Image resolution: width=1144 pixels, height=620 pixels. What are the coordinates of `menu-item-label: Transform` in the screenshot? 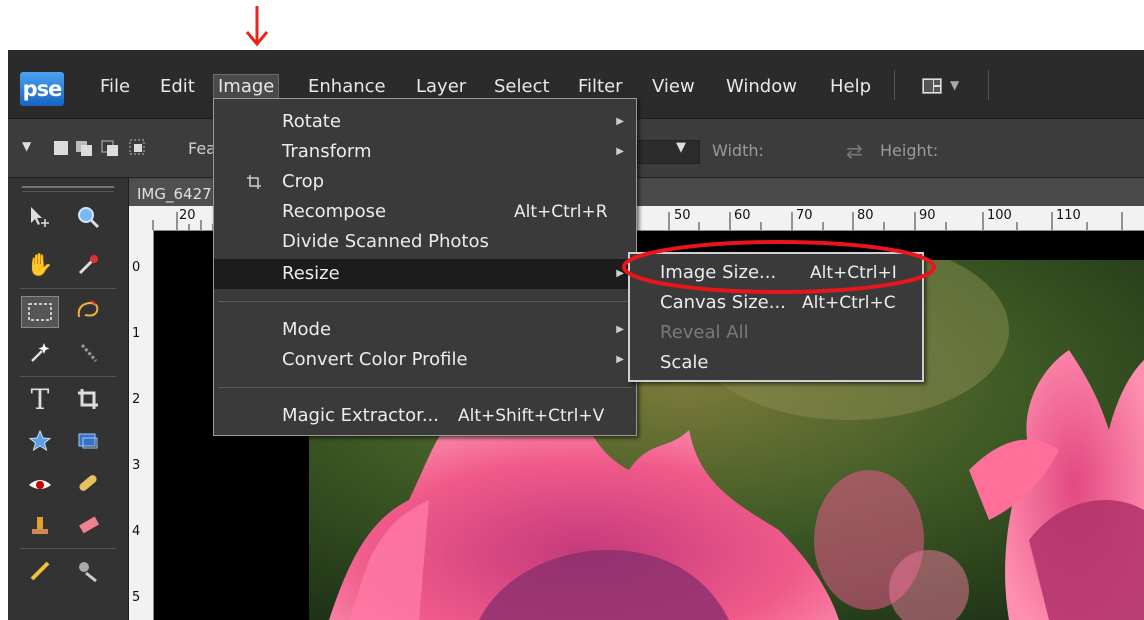 It's located at (327, 151).